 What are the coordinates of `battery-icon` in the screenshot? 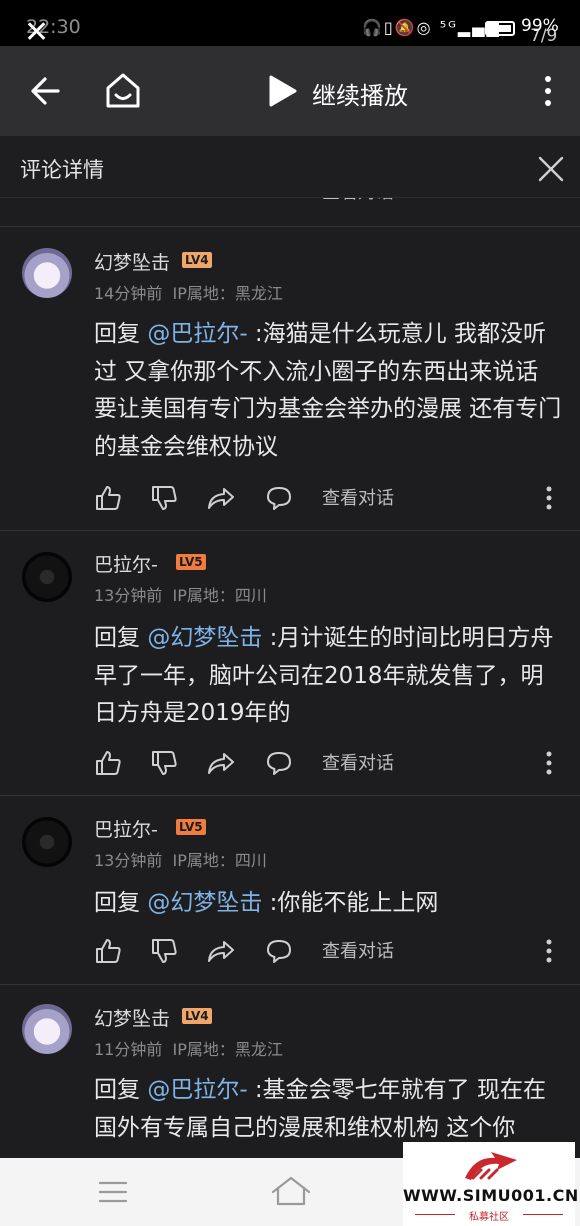 It's located at (500, 28).